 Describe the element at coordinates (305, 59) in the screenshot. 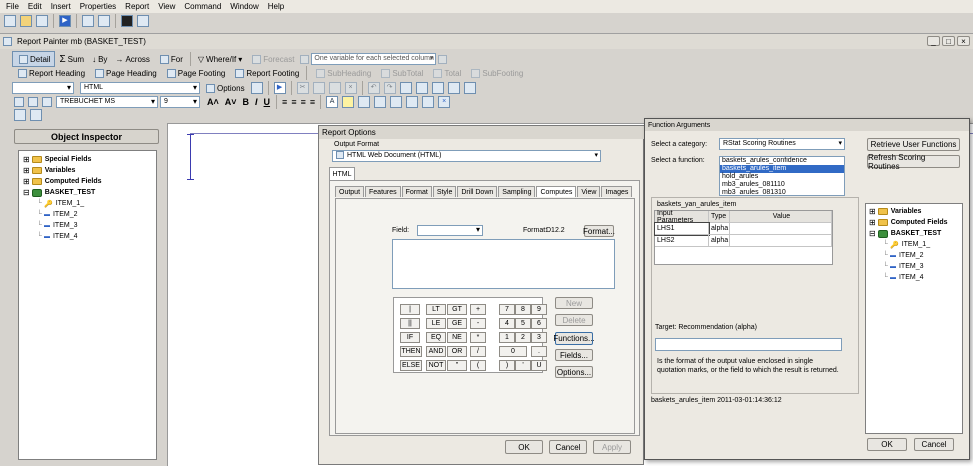

I see `column-icon` at that location.